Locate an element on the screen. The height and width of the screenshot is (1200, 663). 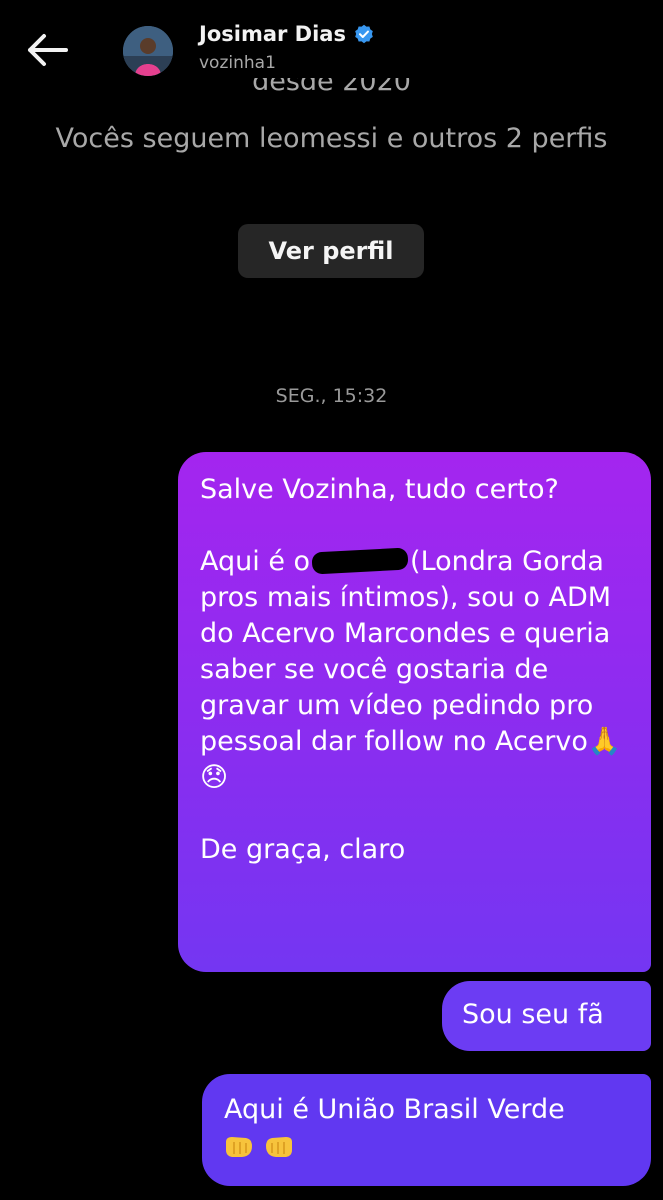
message-text-start: Aqui é o is located at coordinates (255, 561).